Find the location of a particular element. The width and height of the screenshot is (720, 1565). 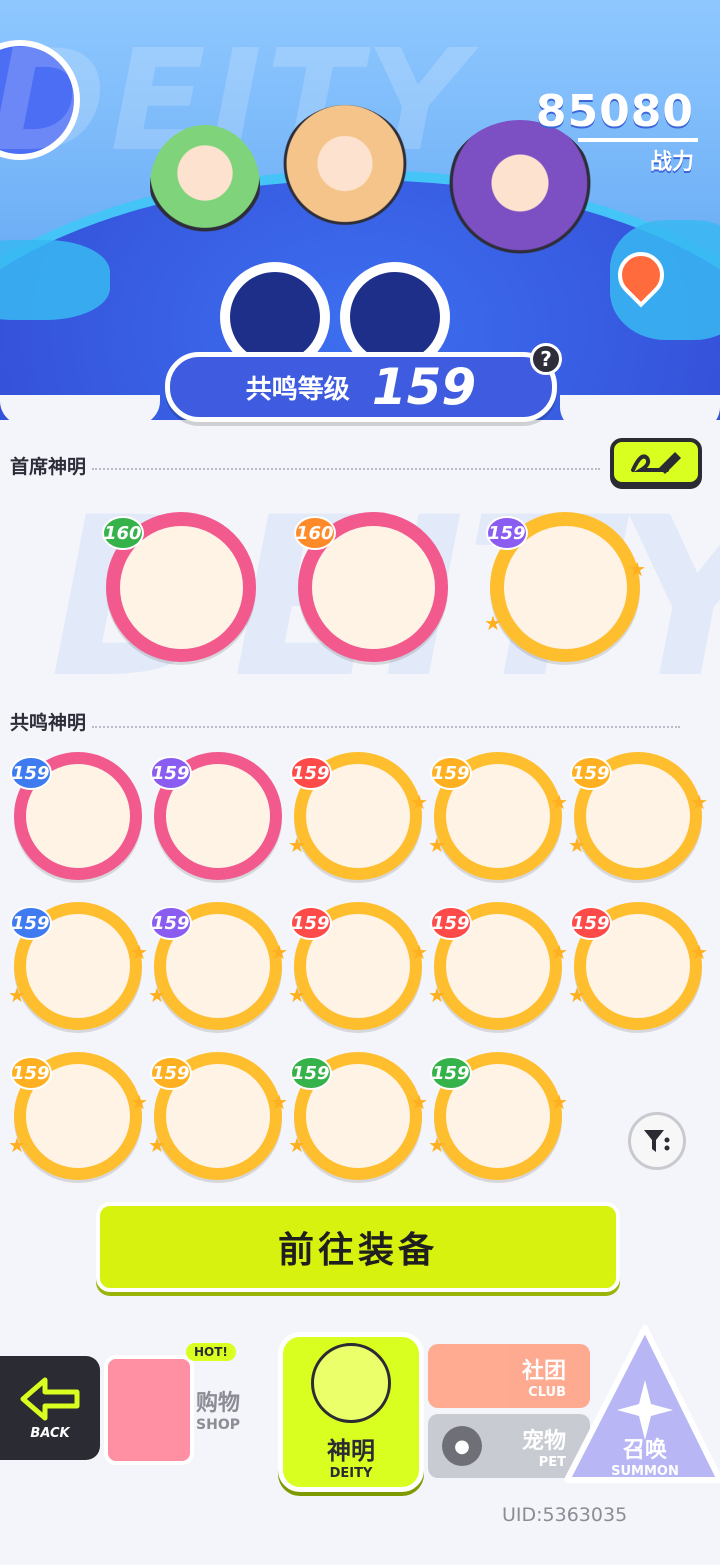

hot-badge: HOT! is located at coordinates (211, 1352).